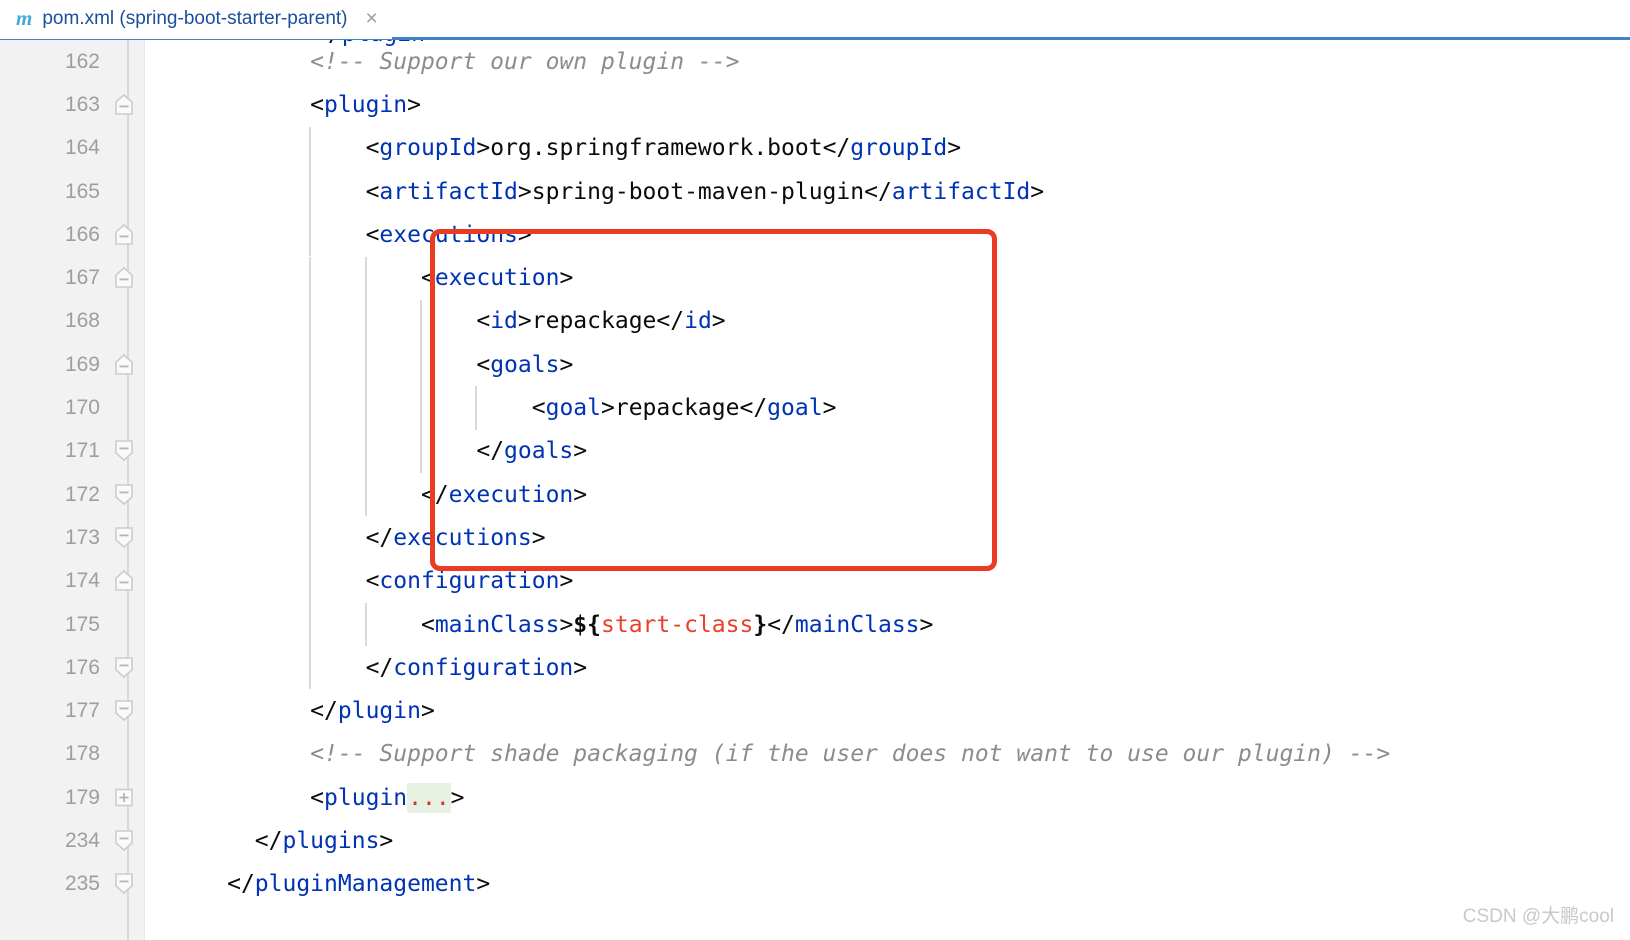 This screenshot has width=1630, height=940. What do you see at coordinates (677, 624) in the screenshot?
I see `code-text: < mainClass > ${start-class} </mainClass >` at bounding box center [677, 624].